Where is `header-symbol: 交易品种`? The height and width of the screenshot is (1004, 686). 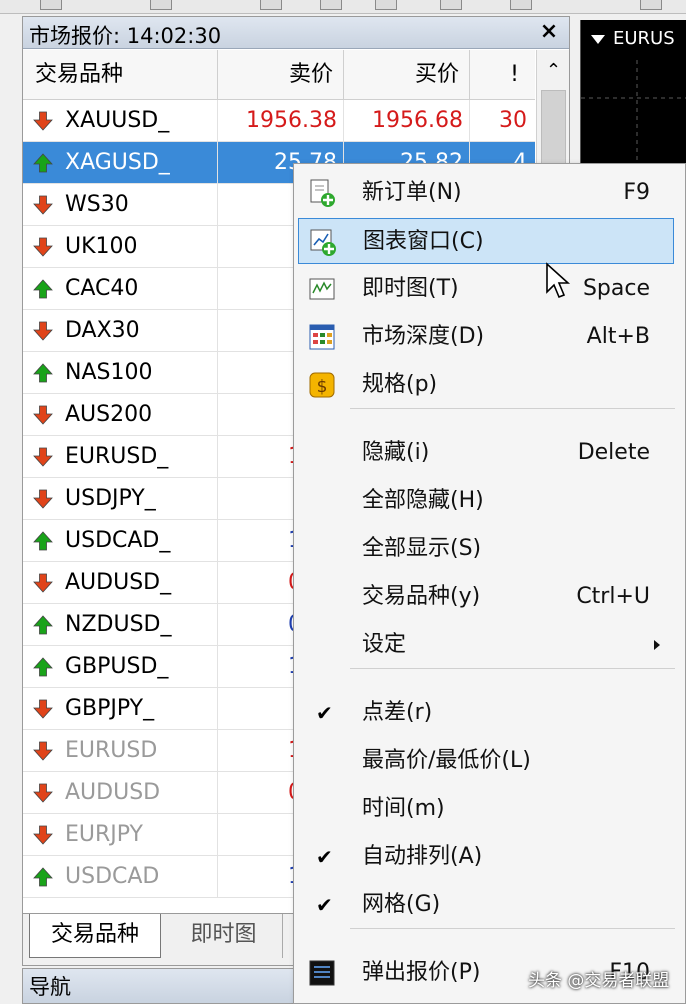 header-symbol: 交易品种 is located at coordinates (120, 75).